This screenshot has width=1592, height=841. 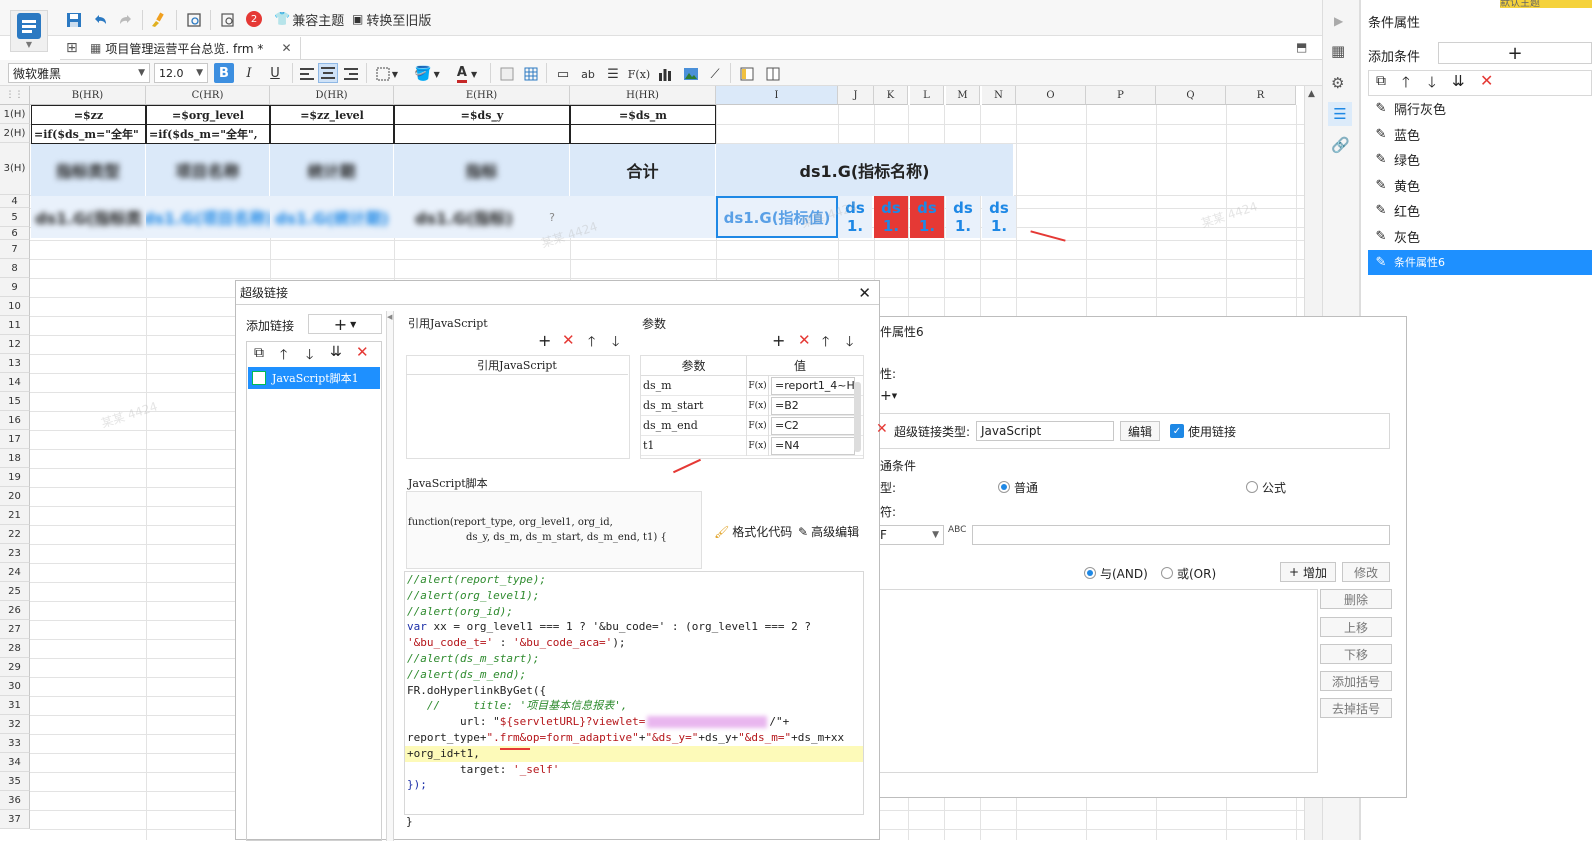 What do you see at coordinates (1181, 535) in the screenshot?
I see `value-input` at bounding box center [1181, 535].